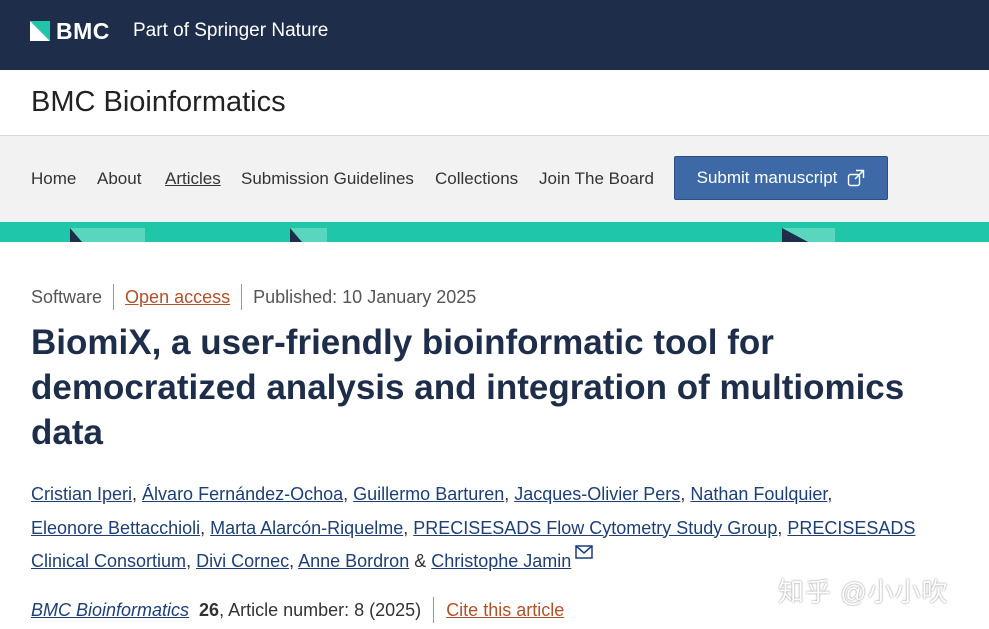 This screenshot has height=629, width=989. What do you see at coordinates (596, 179) in the screenshot?
I see `nav-join-the-board: Join The Board` at bounding box center [596, 179].